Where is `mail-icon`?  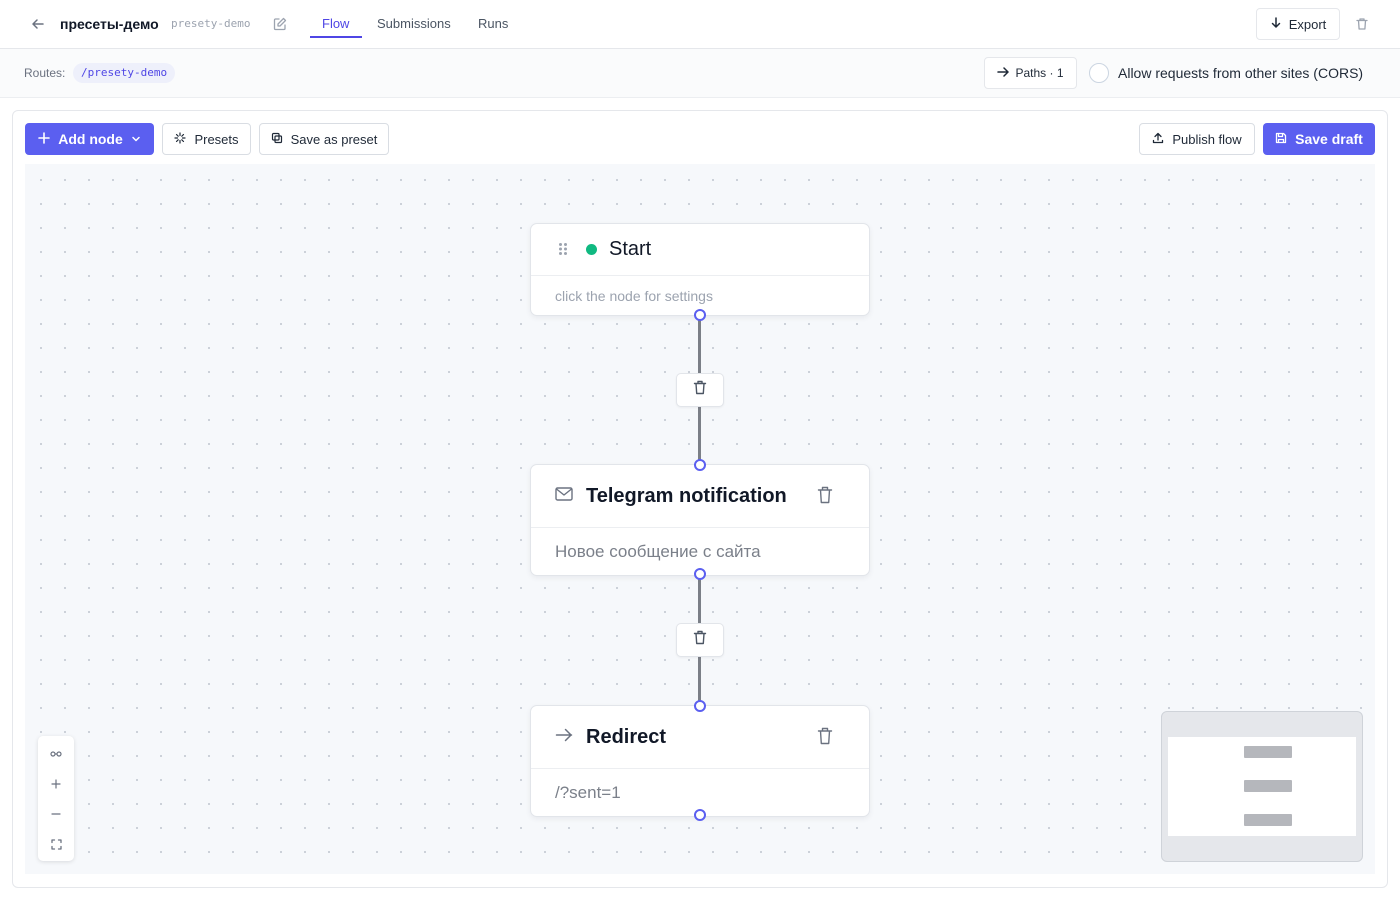 mail-icon is located at coordinates (564, 496).